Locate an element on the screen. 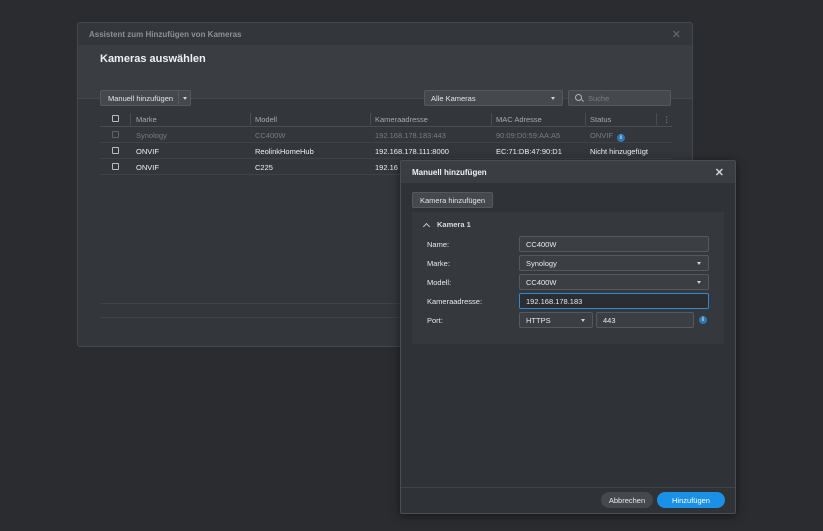 Image resolution: width=823 pixels, height=531 pixels. footer-divider is located at coordinates (568, 487).